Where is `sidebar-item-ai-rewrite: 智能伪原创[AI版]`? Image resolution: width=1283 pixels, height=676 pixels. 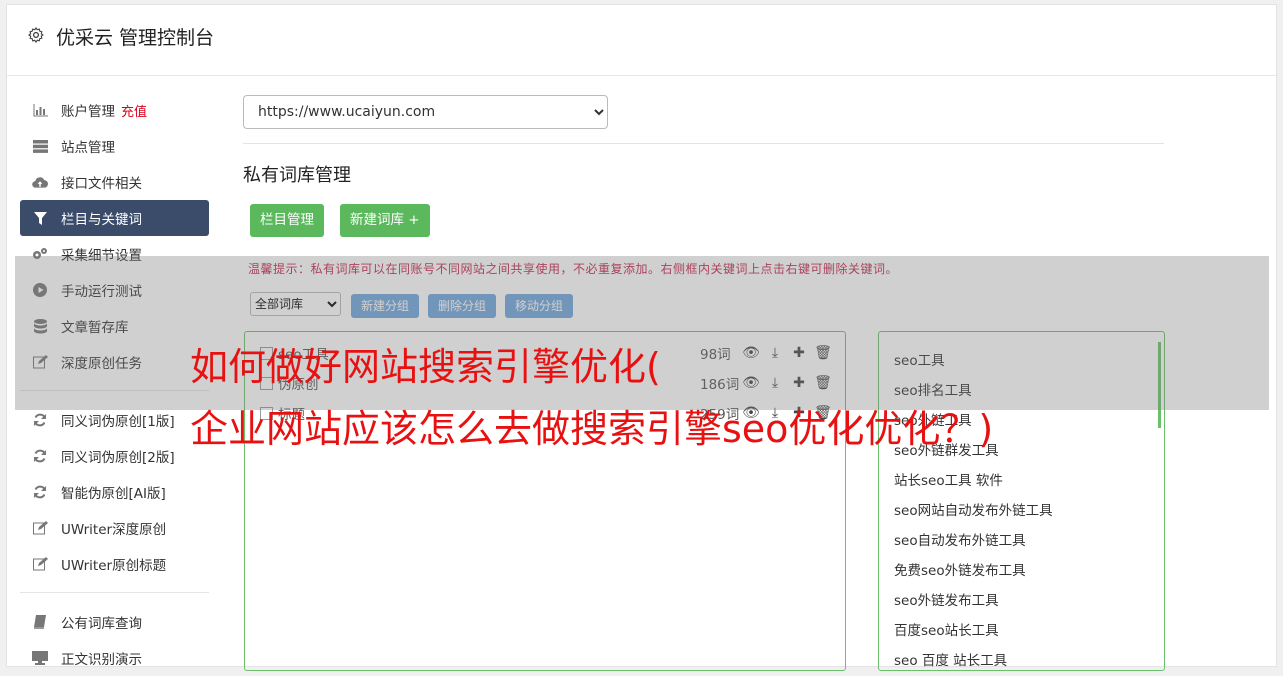 sidebar-item-ai-rewrite: 智能伪原创[AI版] is located at coordinates (114, 492).